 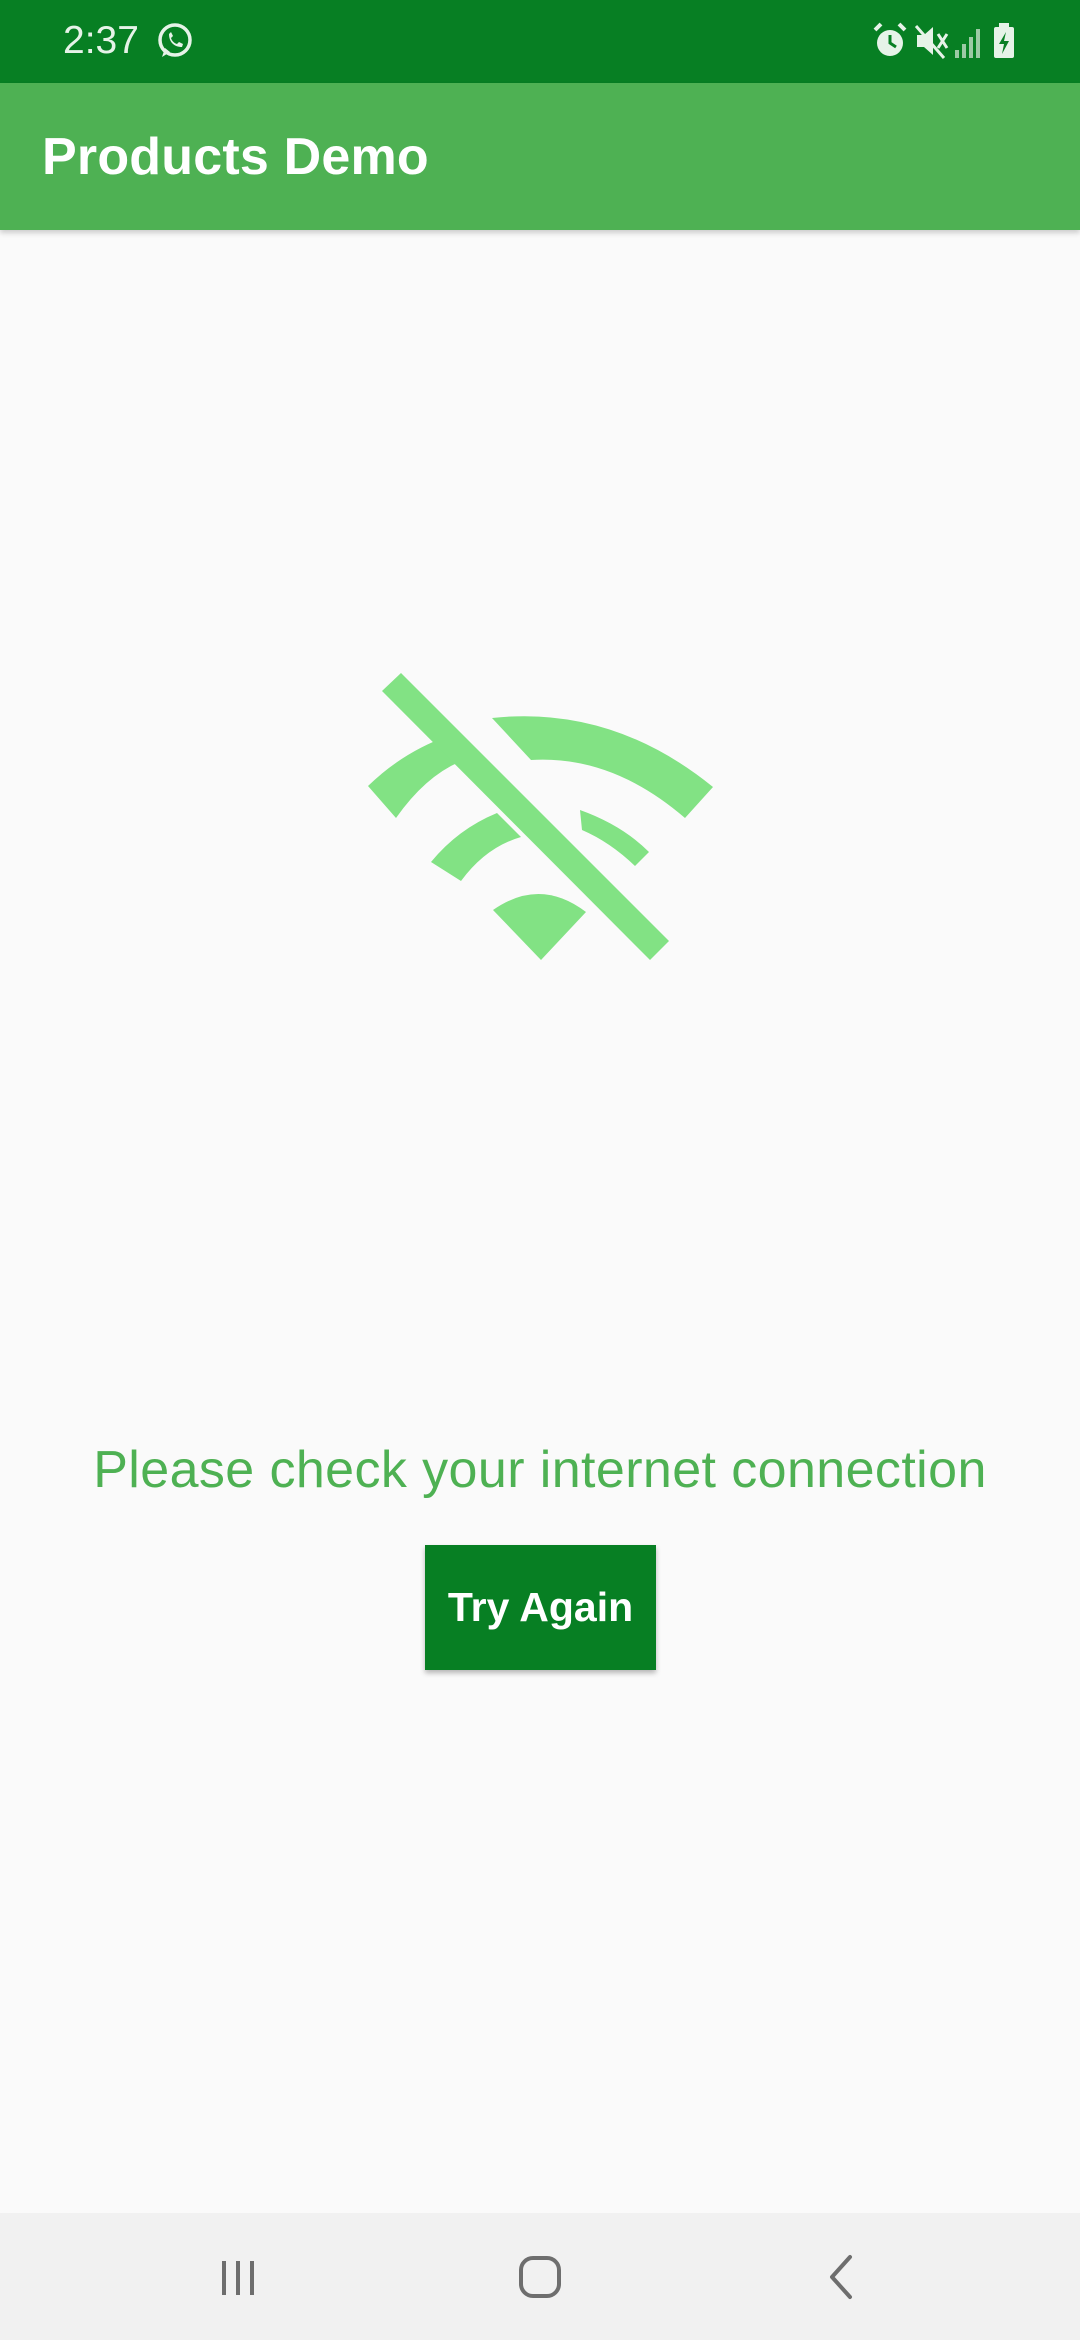 I want to click on system-nav-bar, so click(x=540, y=2276).